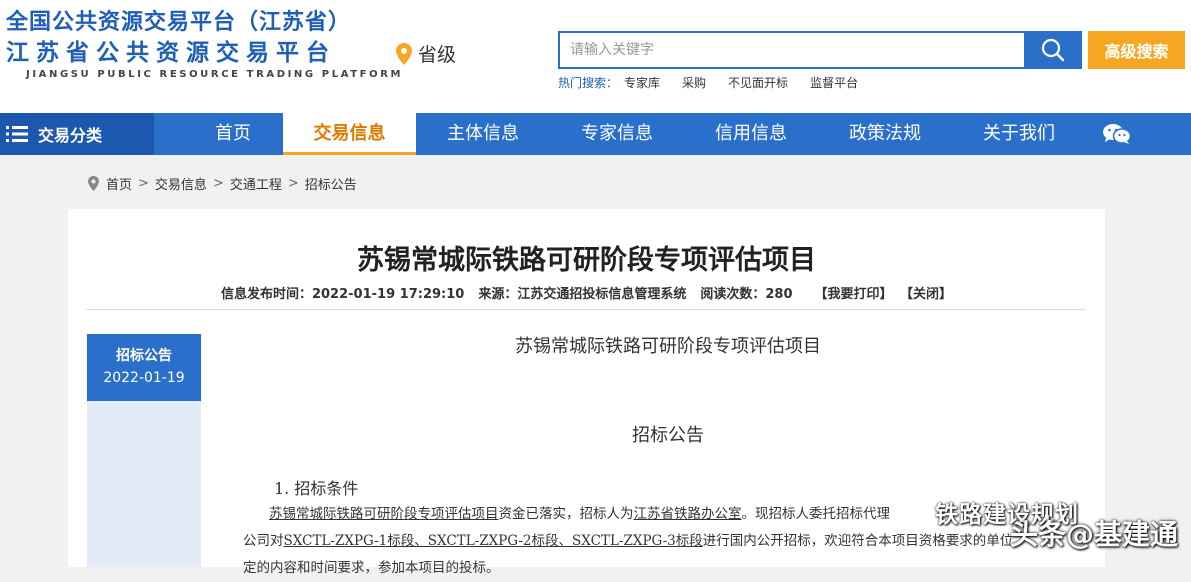 The width and height of the screenshot is (1191, 582). What do you see at coordinates (854, 294) in the screenshot?
I see `print-link: 【我要打印】` at bounding box center [854, 294].